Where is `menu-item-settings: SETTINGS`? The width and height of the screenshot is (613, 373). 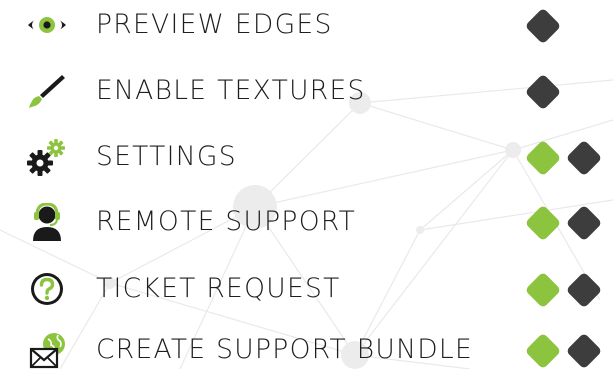
menu-item-settings: SETTINGS is located at coordinates (306, 157).